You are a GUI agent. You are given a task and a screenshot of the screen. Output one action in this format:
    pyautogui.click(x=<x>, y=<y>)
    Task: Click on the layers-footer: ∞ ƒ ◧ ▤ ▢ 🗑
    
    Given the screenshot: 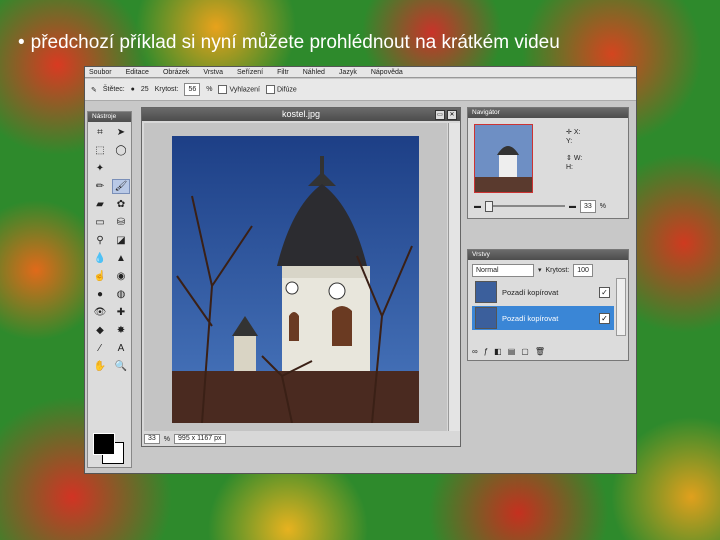 What is the action you would take?
    pyautogui.click(x=508, y=351)
    